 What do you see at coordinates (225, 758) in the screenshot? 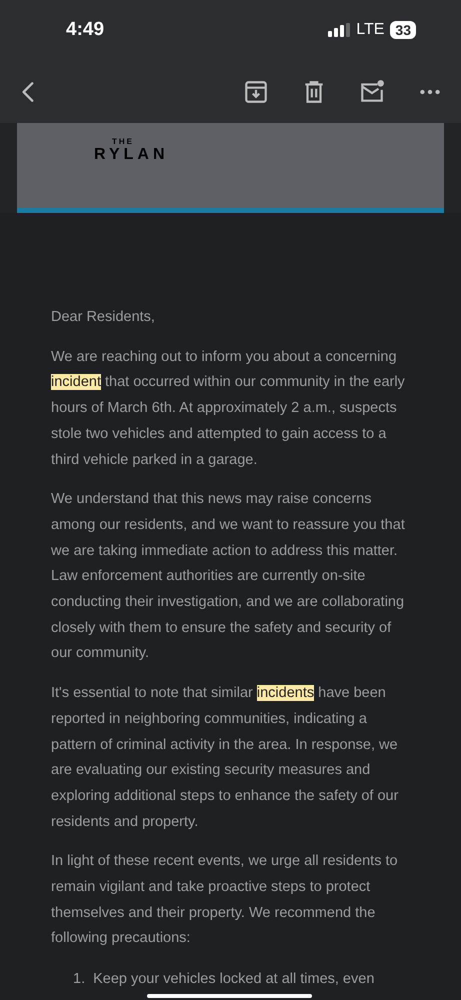
I see `body-paragraph: It's essential to note that similar incidents have been reported in neighboring communities, indicating a pattern of criminal activity in the area. In response, we are evaluating our existing security measures and exploring additional steps to enhance the safety of our residents and property.` at bounding box center [225, 758].